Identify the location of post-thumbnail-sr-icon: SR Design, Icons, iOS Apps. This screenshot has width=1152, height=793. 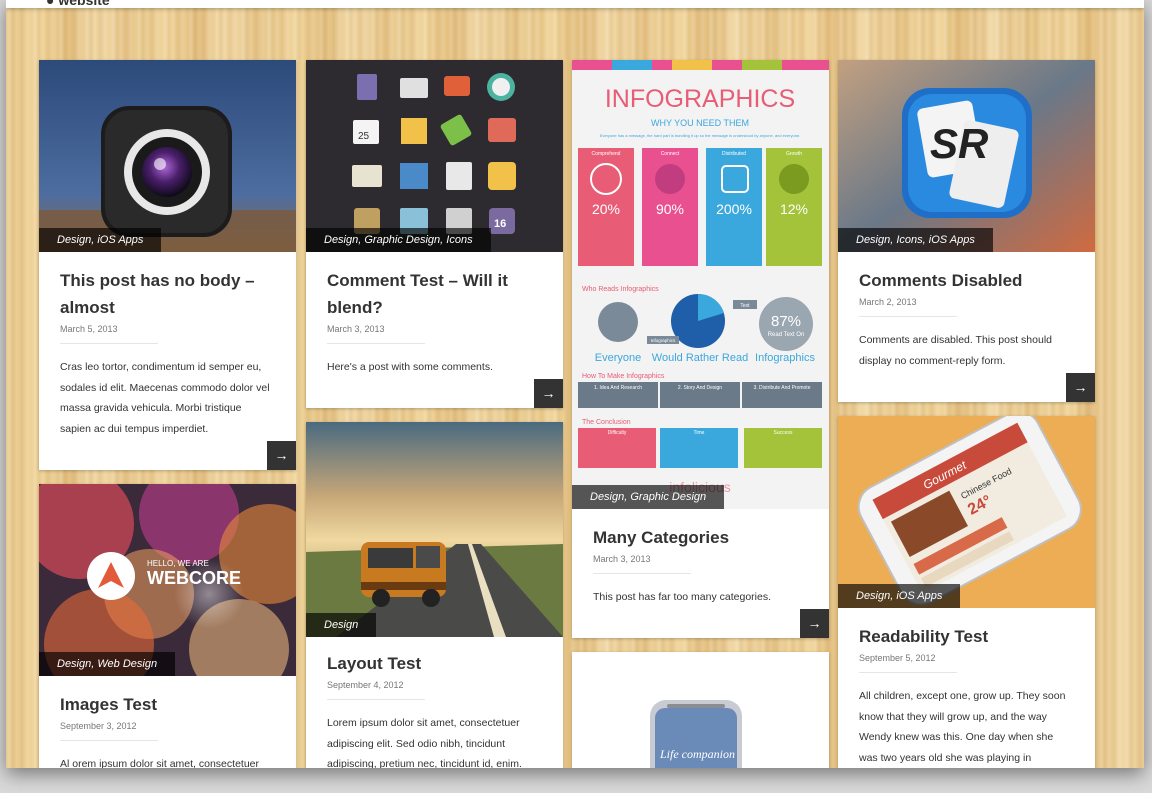
(966, 156).